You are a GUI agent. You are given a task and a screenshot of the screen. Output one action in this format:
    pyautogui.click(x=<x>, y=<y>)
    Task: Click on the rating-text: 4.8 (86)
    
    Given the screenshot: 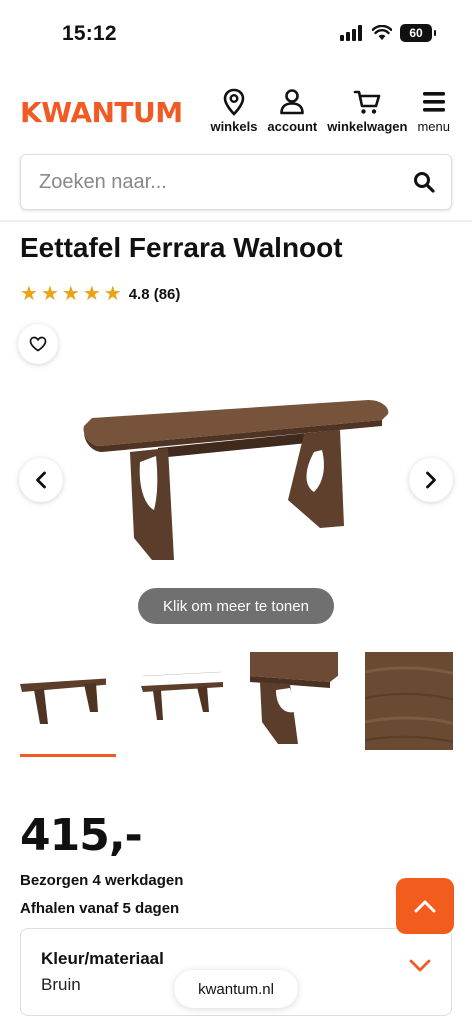 What is the action you would take?
    pyautogui.click(x=154, y=294)
    